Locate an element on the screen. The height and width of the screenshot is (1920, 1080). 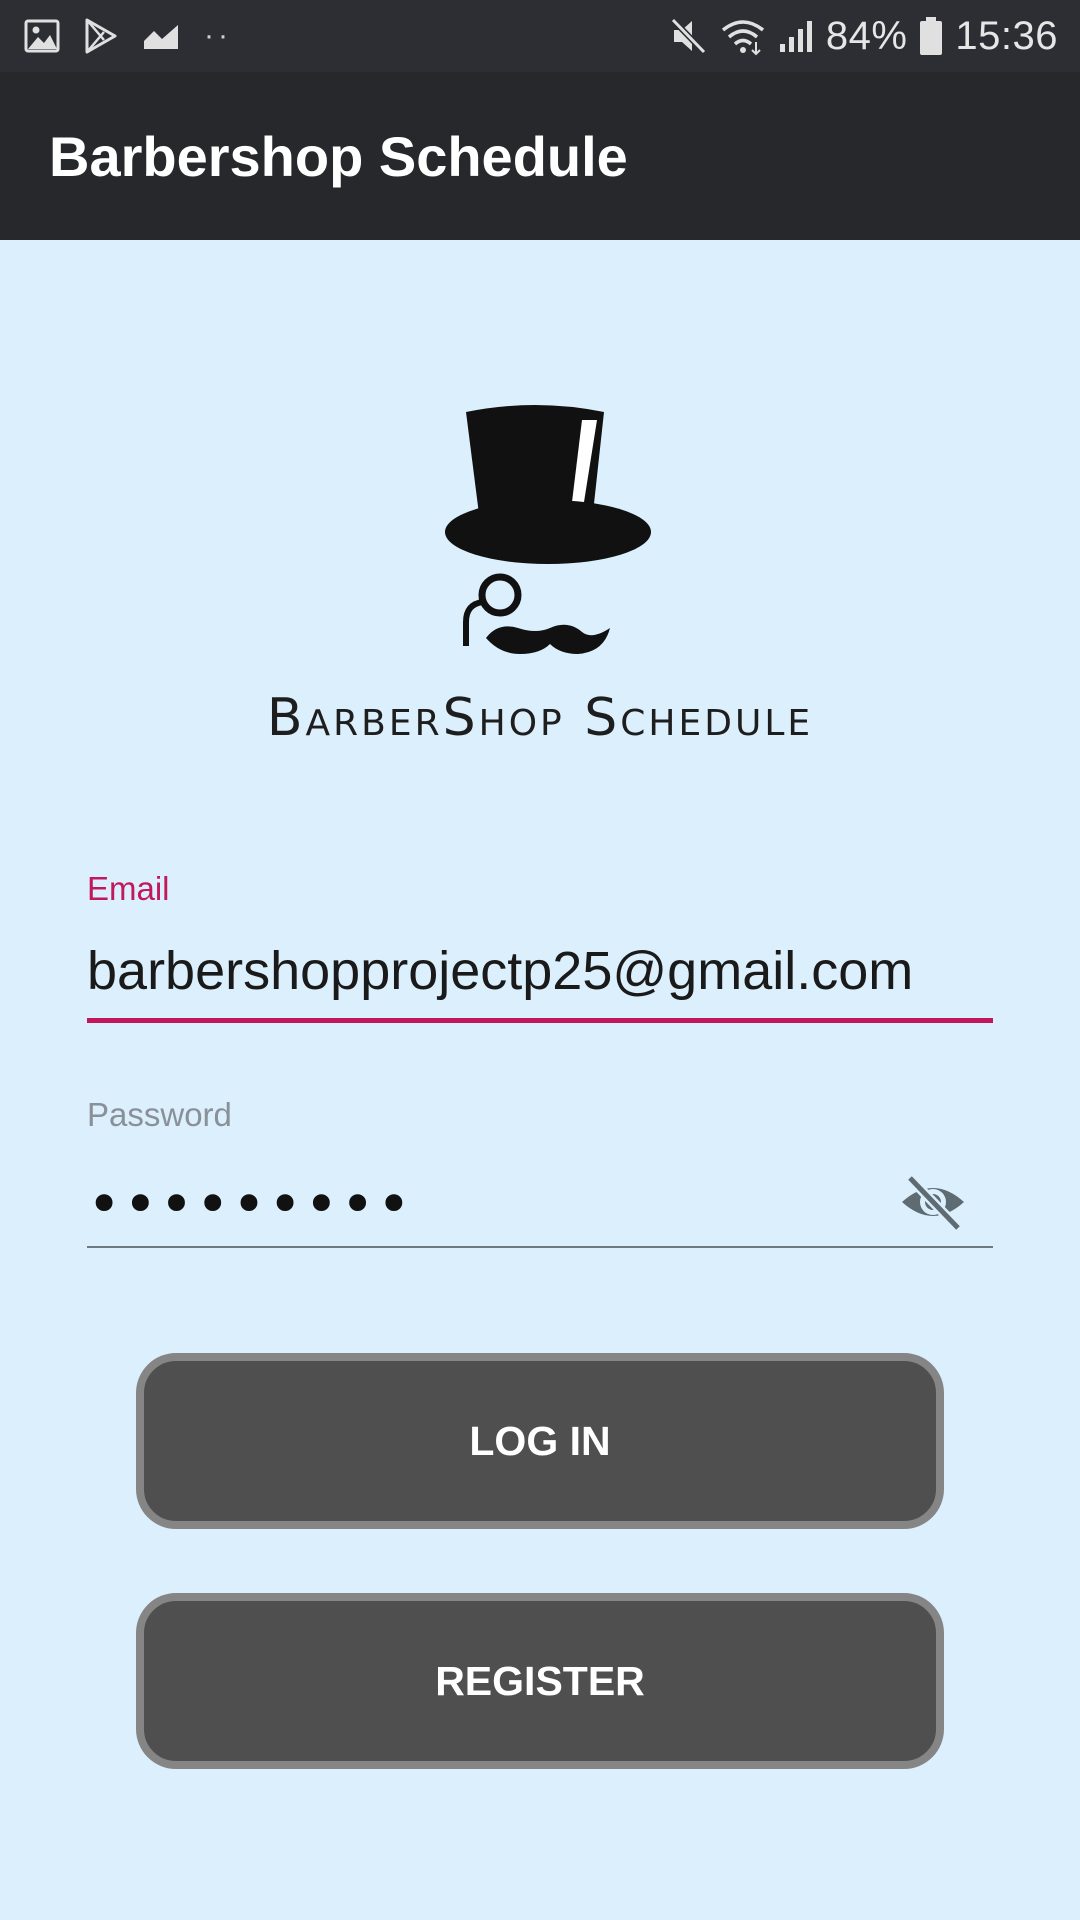
status-left-icons: ·· is located at coordinates (128, 36).